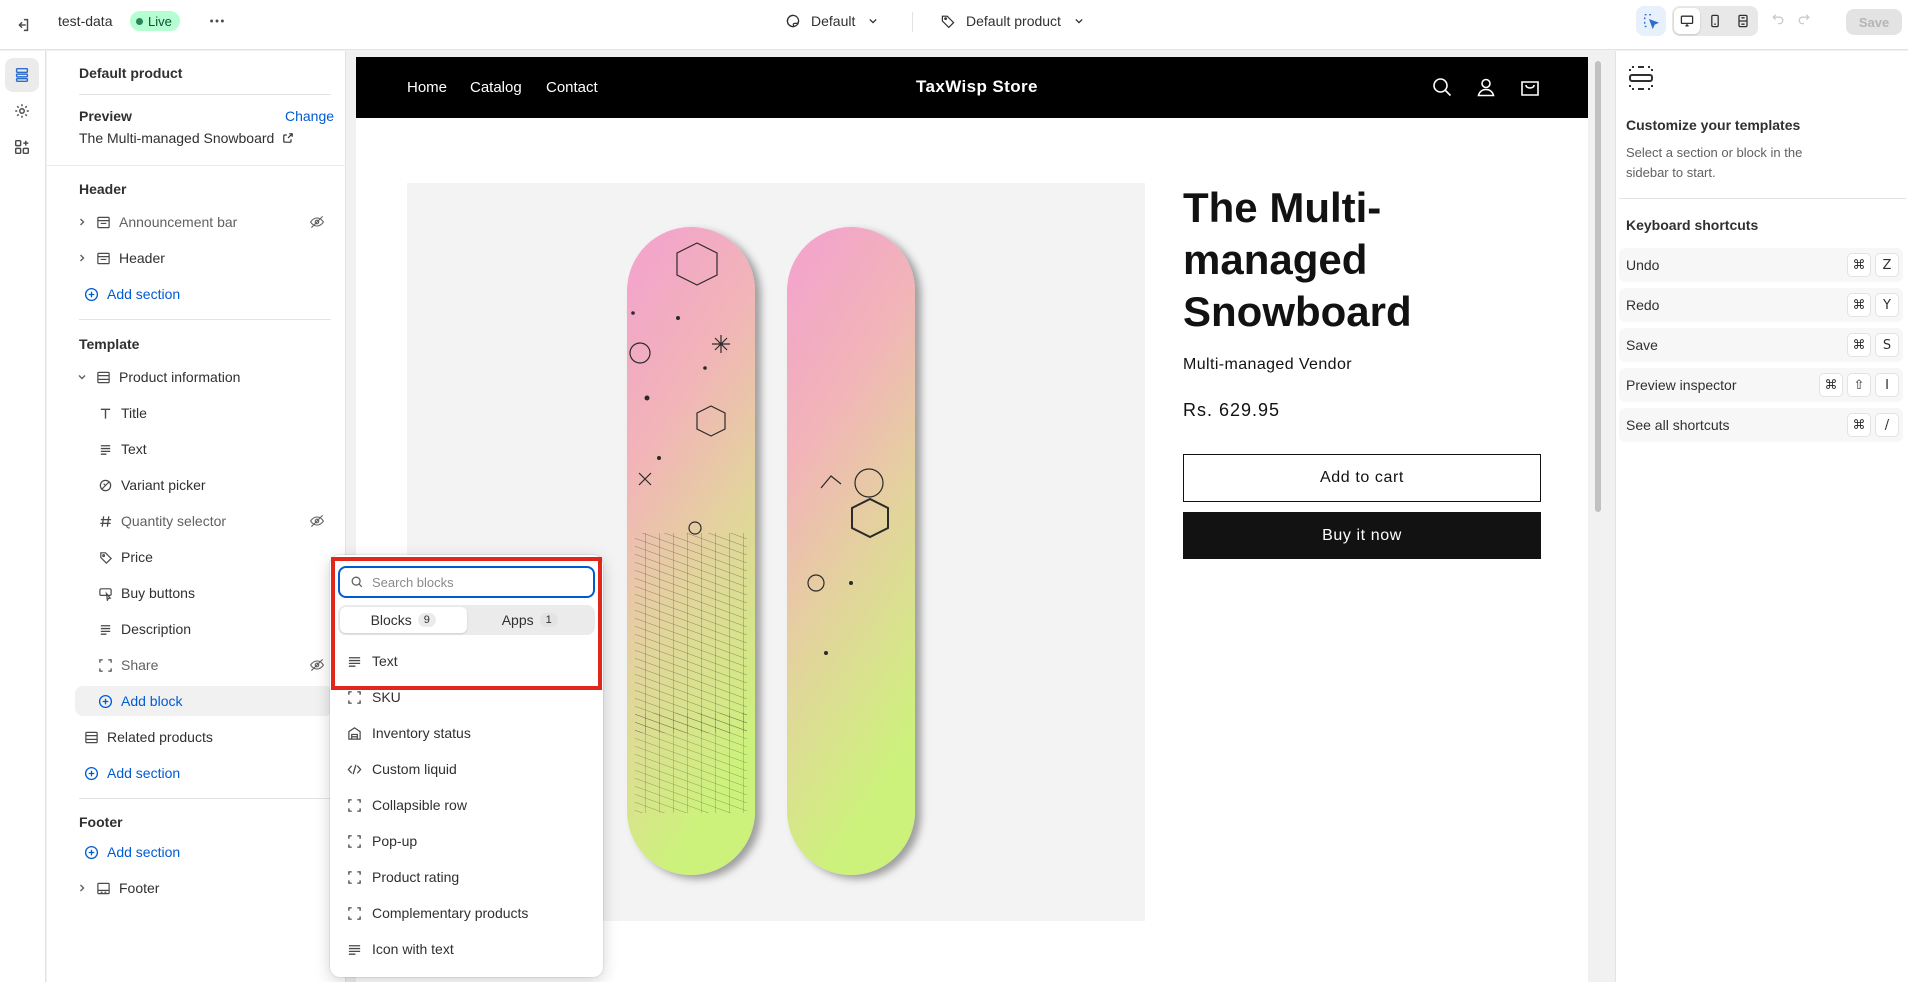 The image size is (1908, 982). What do you see at coordinates (204, 377) in the screenshot?
I see `tree-item-product-information: Product information` at bounding box center [204, 377].